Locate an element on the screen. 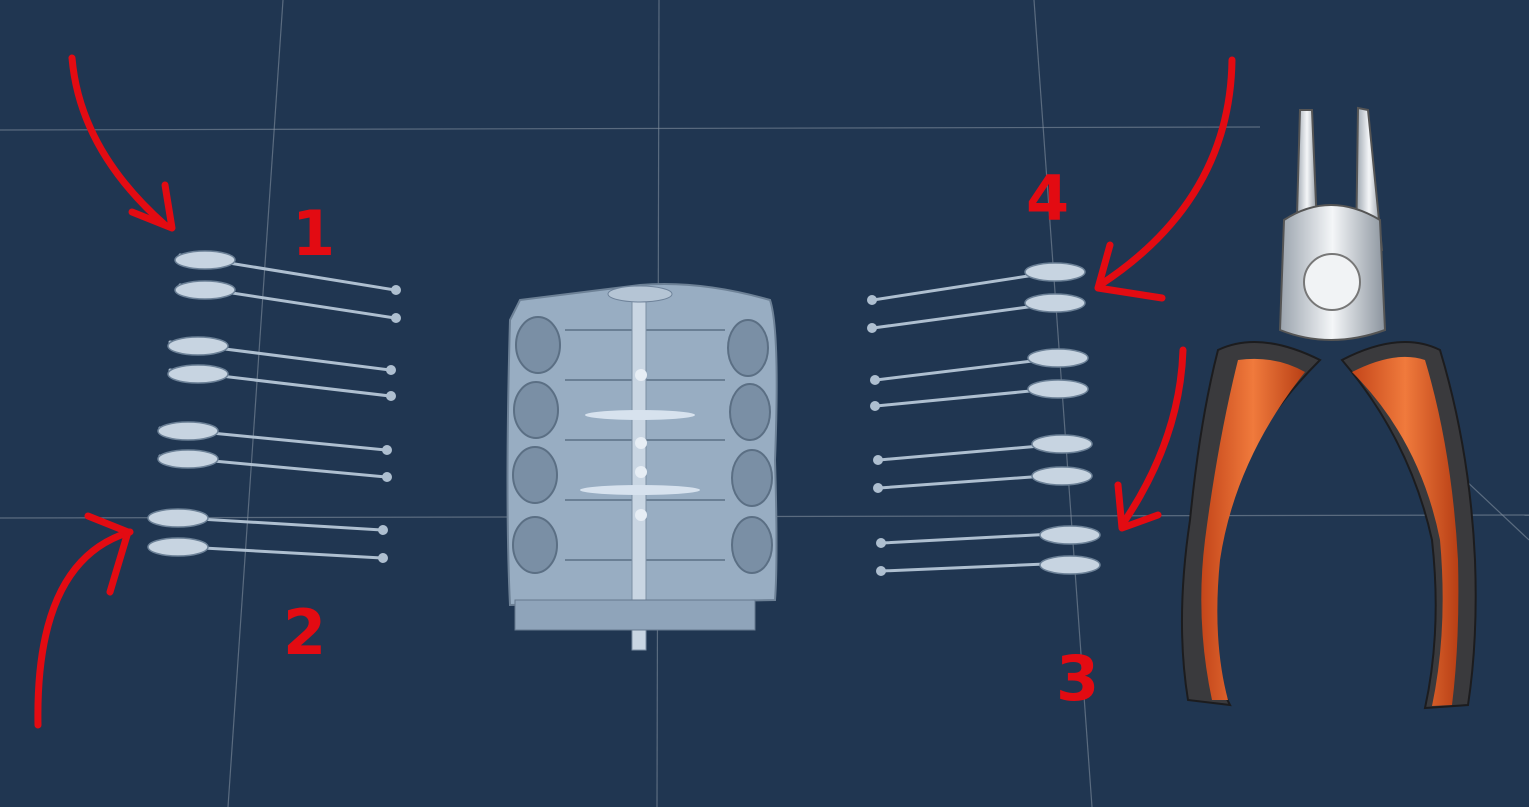 The width and height of the screenshot is (1529, 807). connecting-rod-group-3a is located at coordinates (983, 463).